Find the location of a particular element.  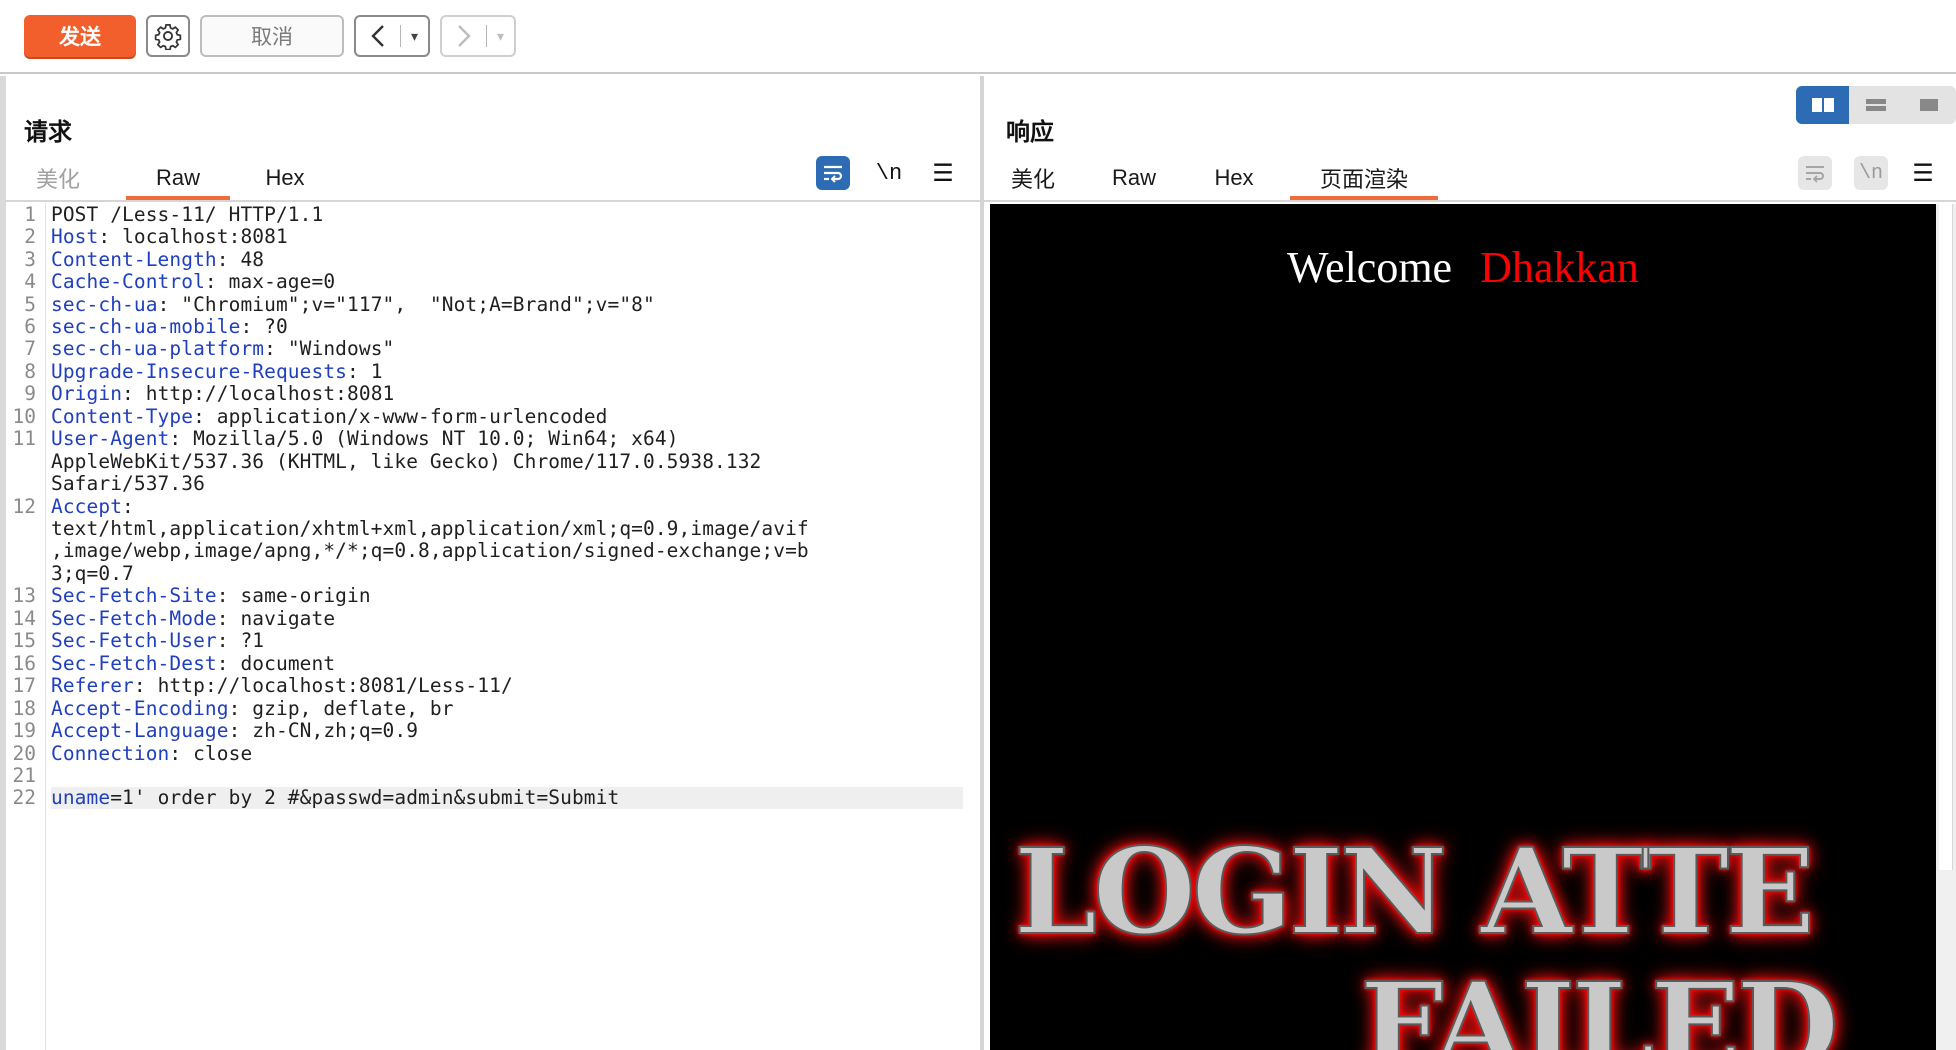

code-line: 18 Accept-Encoding: gzip, deflate, br is located at coordinates (493, 708).